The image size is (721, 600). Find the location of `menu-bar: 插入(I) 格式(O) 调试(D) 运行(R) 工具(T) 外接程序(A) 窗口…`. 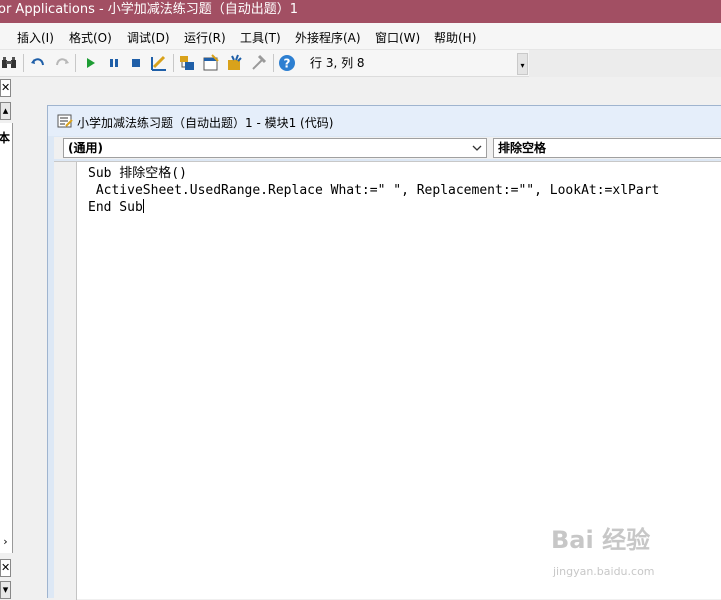

menu-bar: 插入(I) 格式(O) 调试(D) 运行(R) 工具(T) 外接程序(A) 窗口… is located at coordinates (360, 36).